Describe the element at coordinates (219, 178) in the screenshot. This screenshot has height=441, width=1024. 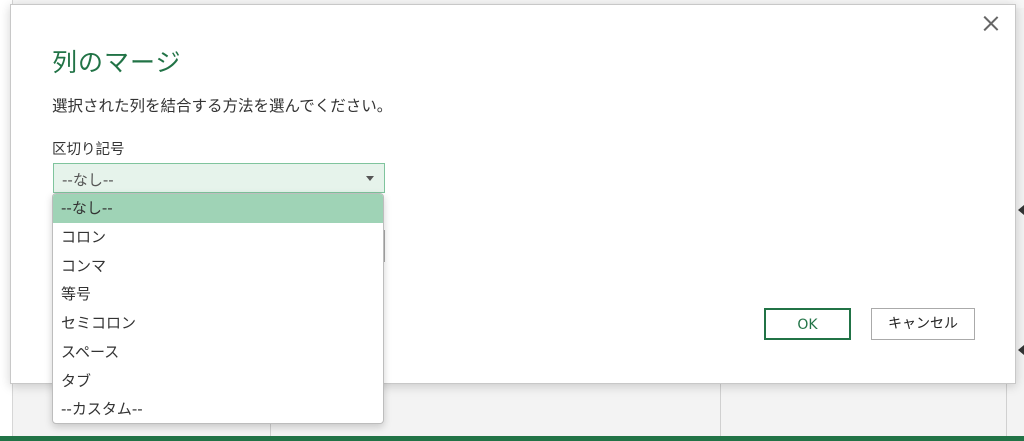
I see `separator-select: --なし--` at that location.